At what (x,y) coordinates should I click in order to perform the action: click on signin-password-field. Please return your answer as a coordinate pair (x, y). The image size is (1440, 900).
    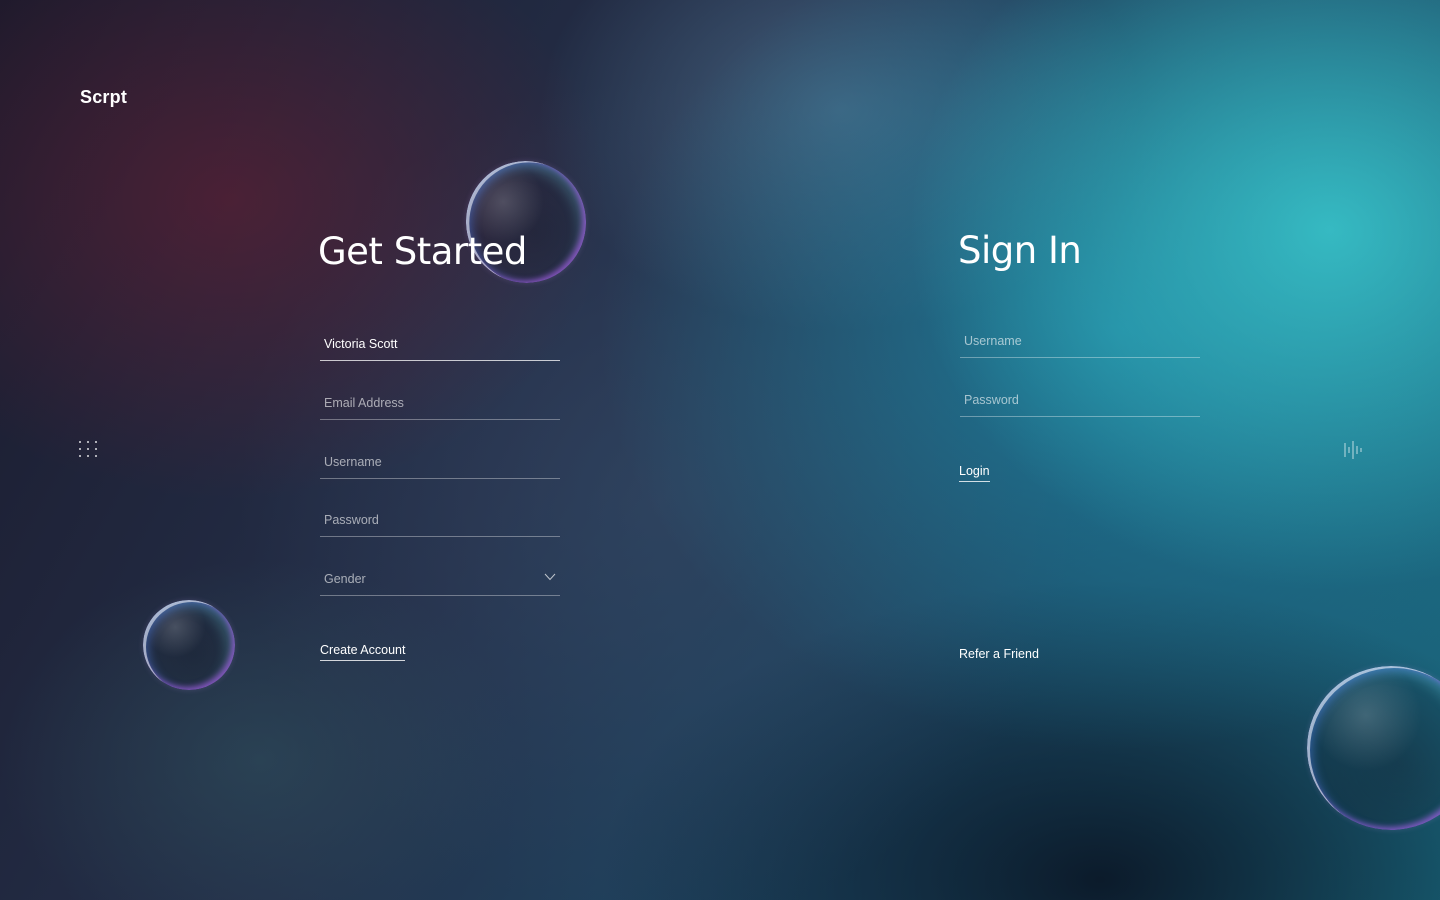
    Looking at the image, I should click on (1080, 402).